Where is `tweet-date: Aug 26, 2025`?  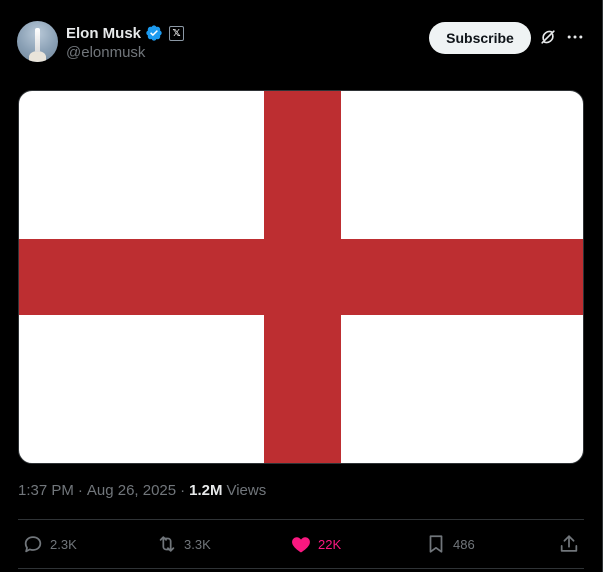 tweet-date: Aug 26, 2025 is located at coordinates (131, 490).